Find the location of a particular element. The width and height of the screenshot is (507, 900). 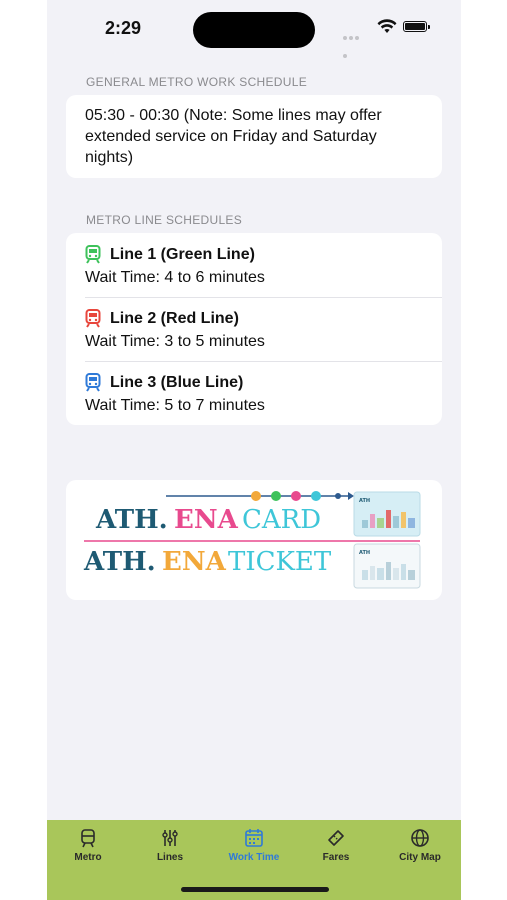

mini-ticket-image: ATH is located at coordinates (387, 566).